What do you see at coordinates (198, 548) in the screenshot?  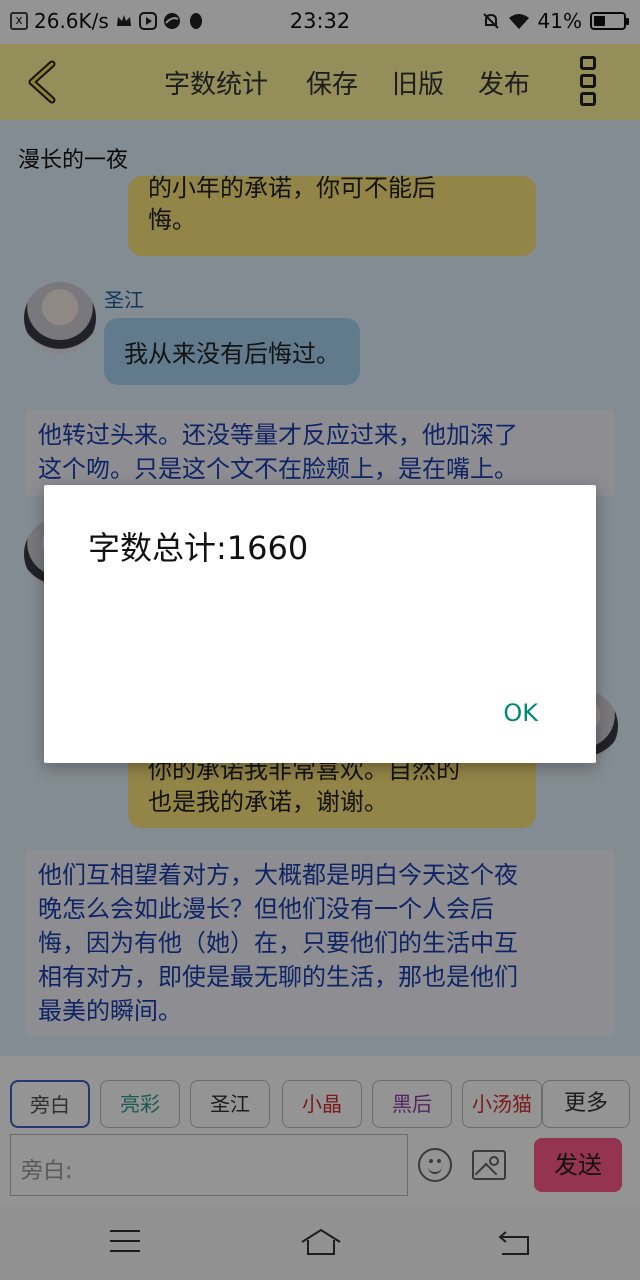 I see `word-count-message: 字数总计:1660` at bounding box center [198, 548].